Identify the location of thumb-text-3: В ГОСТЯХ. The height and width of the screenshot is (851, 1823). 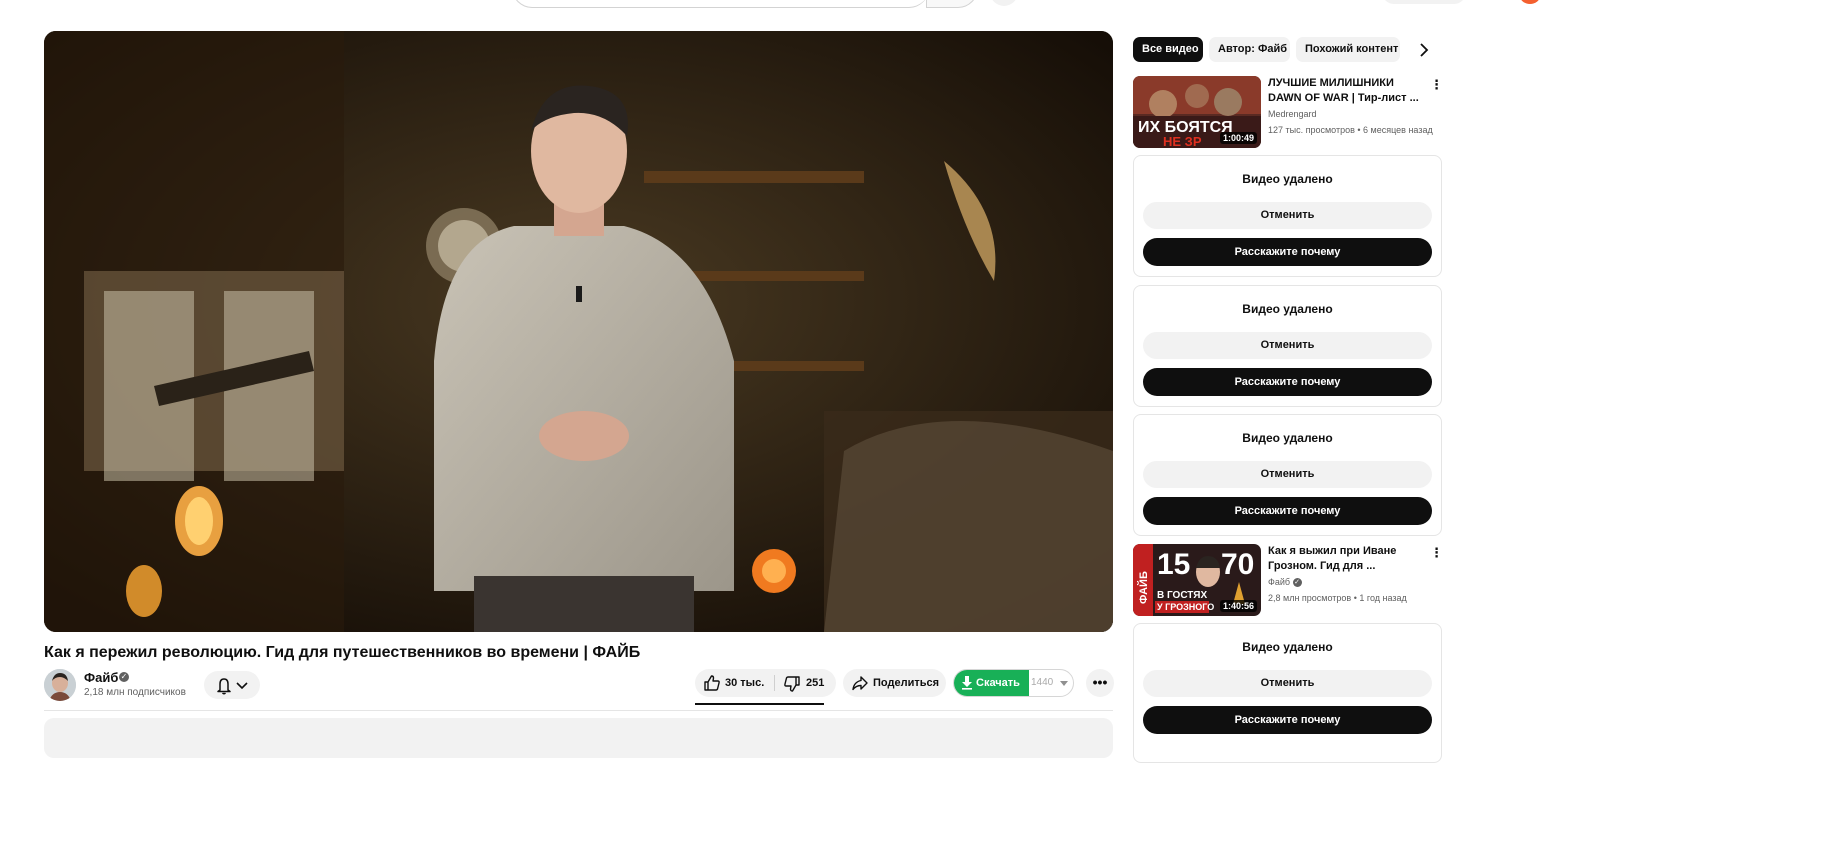
(1182, 595).